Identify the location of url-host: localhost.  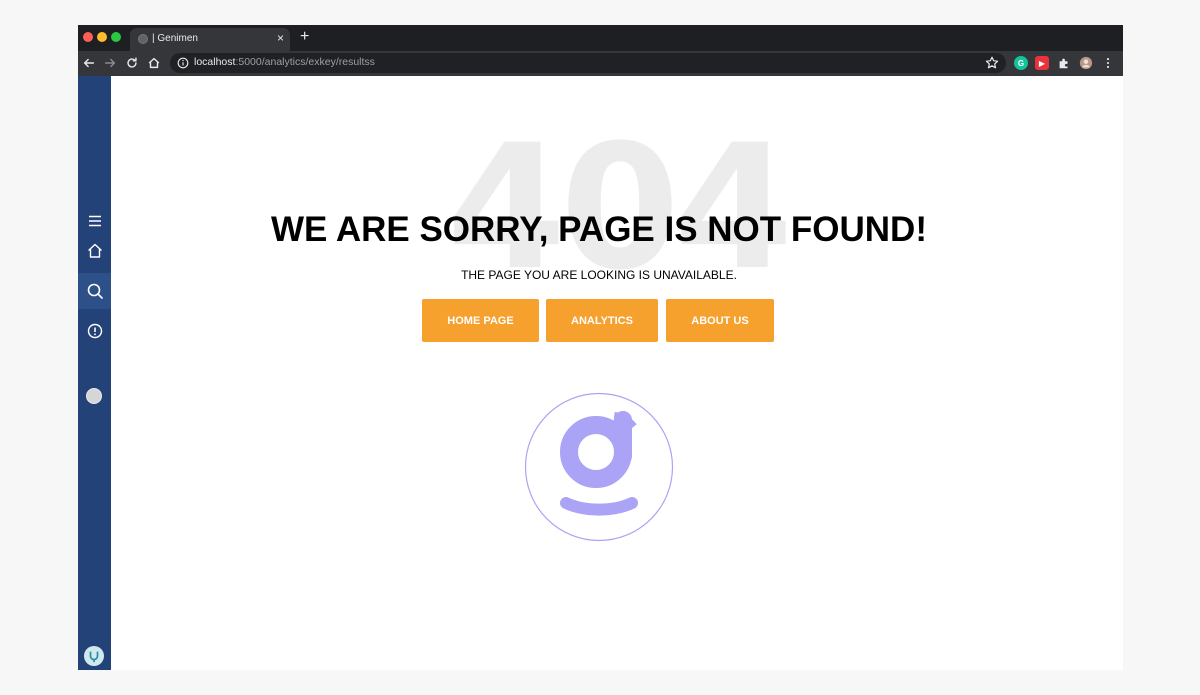
(215, 62).